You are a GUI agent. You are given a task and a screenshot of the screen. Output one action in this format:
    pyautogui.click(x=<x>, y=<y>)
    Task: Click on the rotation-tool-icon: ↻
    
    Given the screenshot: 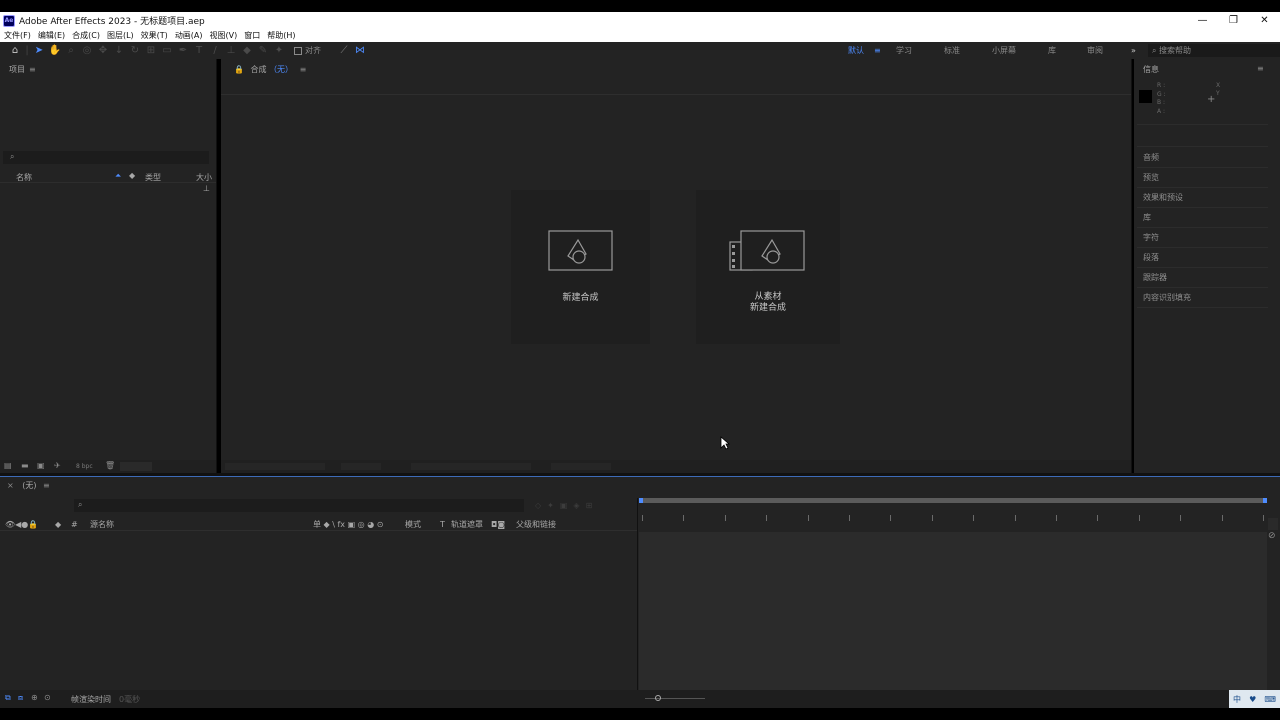 What is the action you would take?
    pyautogui.click(x=135, y=51)
    